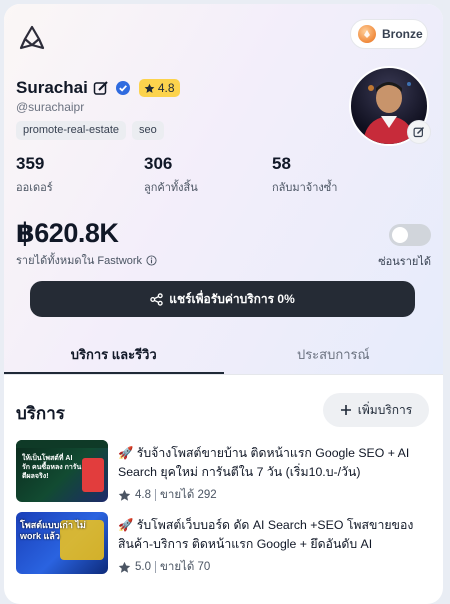 This screenshot has width=450, height=604. I want to click on income-block: ฿620.8K รายได้ทั้งหมดใน Fastwork, so click(86, 243).